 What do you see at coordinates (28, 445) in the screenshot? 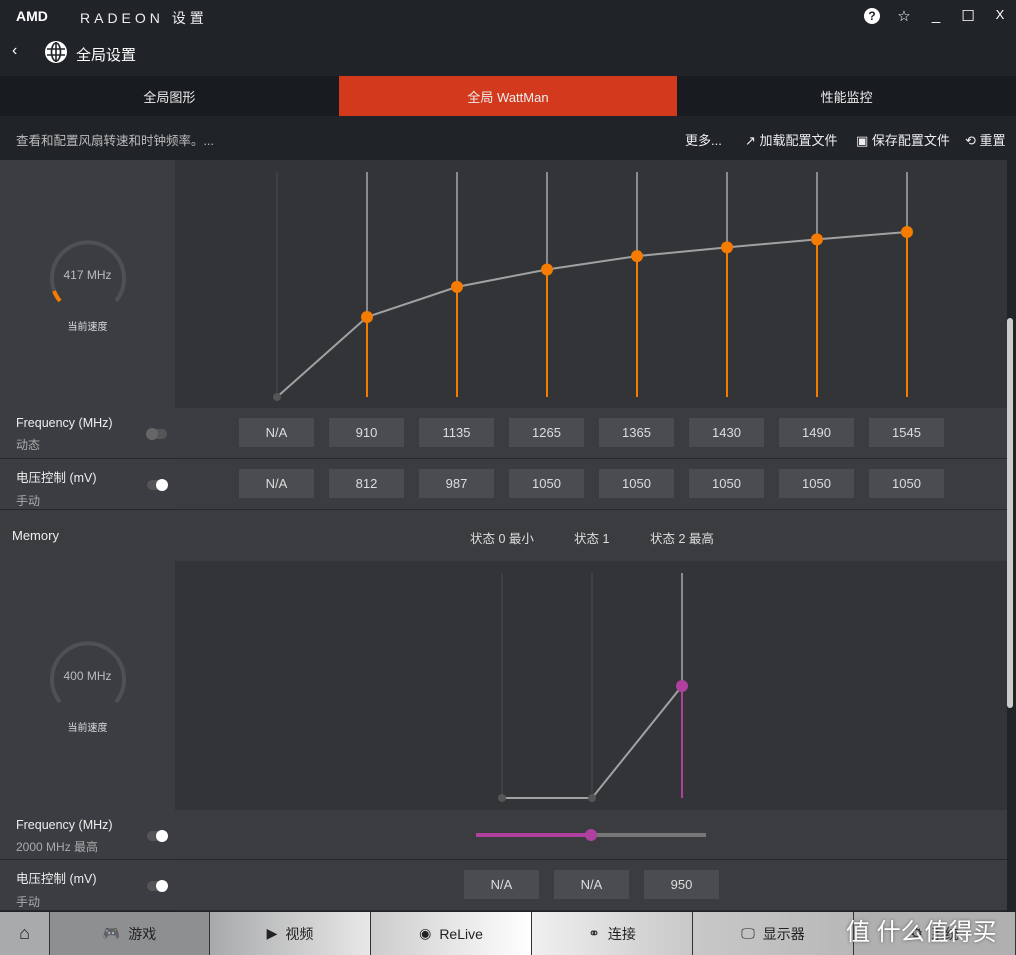
I see `core-frequency-mode: 动态` at bounding box center [28, 445].